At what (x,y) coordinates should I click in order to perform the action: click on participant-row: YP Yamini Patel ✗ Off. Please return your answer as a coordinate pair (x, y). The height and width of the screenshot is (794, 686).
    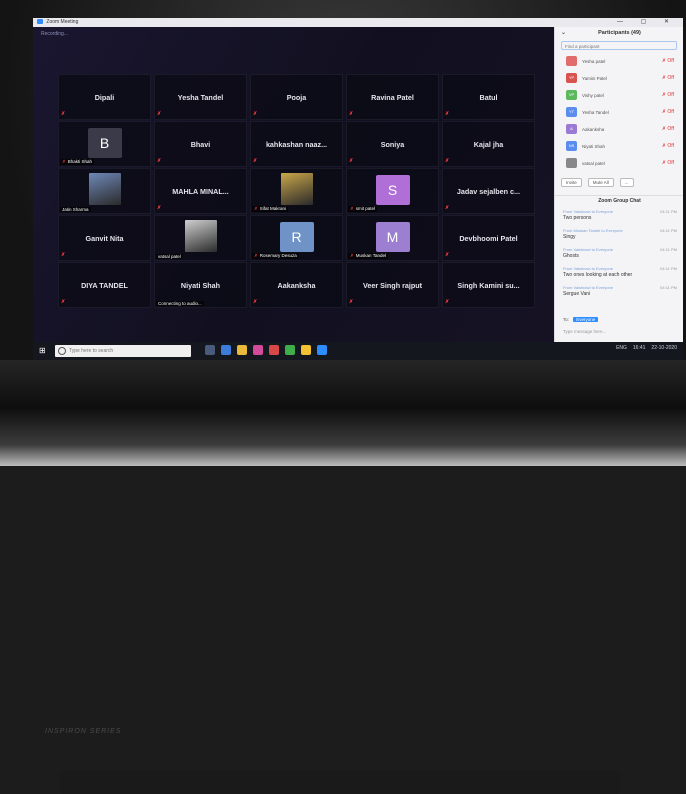
    Looking at the image, I should click on (619, 78).